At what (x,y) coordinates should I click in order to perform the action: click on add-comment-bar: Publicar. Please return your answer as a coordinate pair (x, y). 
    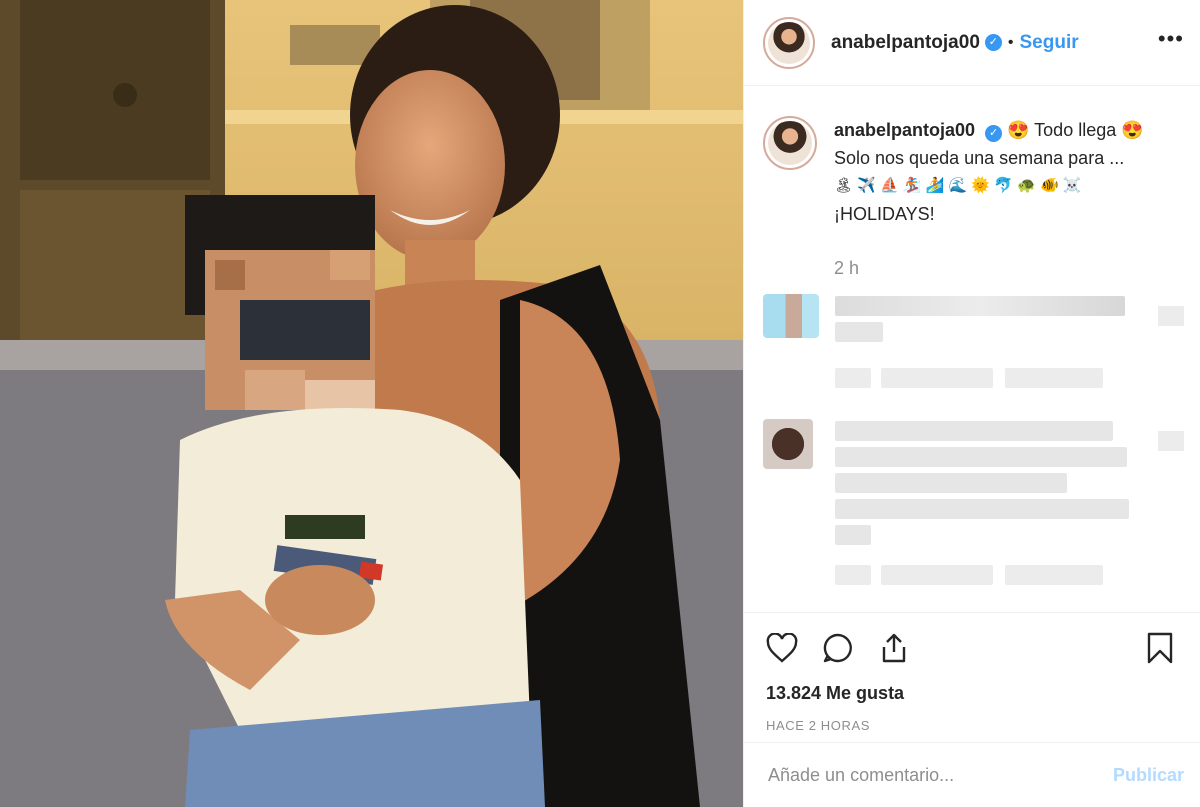
    Looking at the image, I should click on (972, 774).